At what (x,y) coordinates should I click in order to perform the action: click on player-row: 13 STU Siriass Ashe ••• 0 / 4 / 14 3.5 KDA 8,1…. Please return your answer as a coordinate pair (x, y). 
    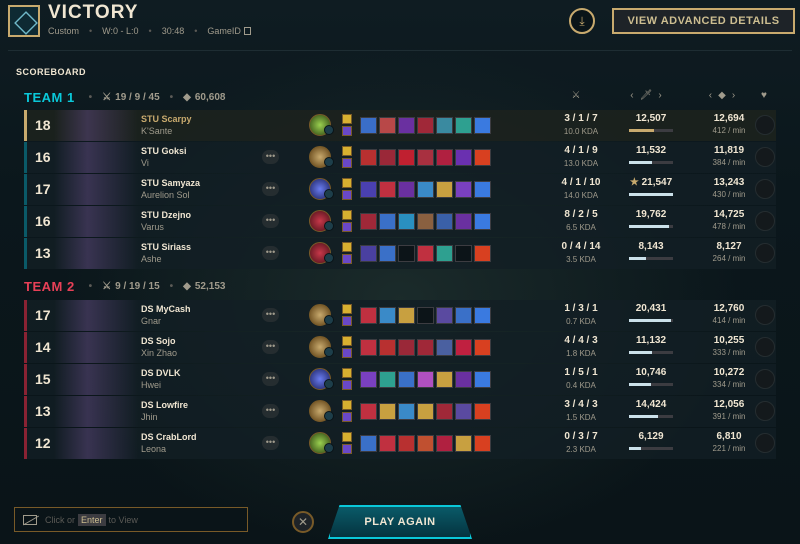
    Looking at the image, I should click on (400, 253).